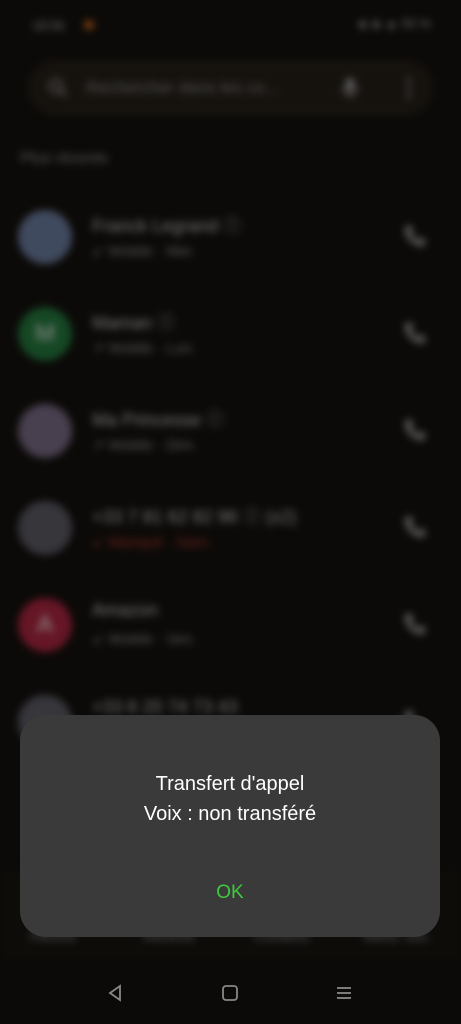 The image size is (461, 1024). I want to click on status-indicators: ◈ ◈ ▲ 55 %, so click(394, 23).